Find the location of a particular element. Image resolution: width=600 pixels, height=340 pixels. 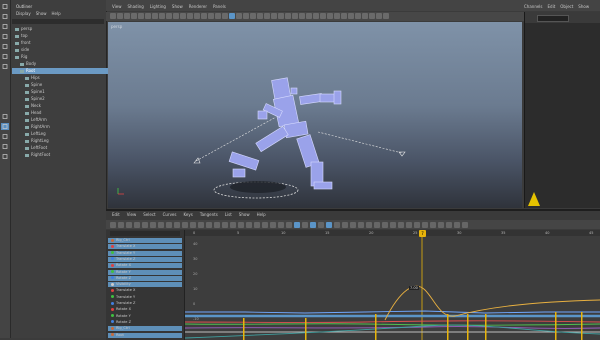

channel-filter-input is located at coordinates (145, 233).